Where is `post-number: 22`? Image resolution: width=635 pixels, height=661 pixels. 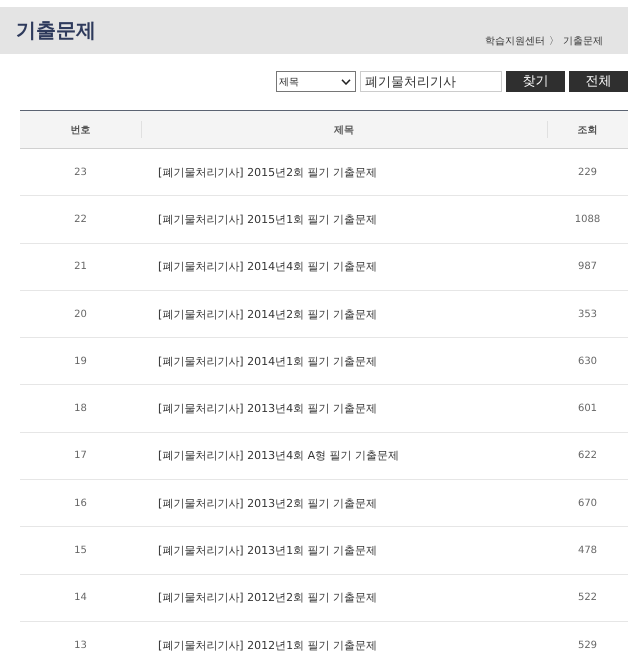 post-number: 22 is located at coordinates (80, 219).